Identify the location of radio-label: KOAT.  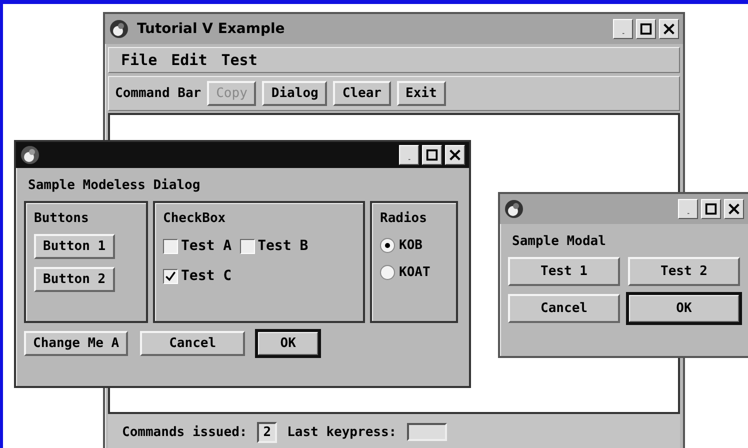
(414, 272).